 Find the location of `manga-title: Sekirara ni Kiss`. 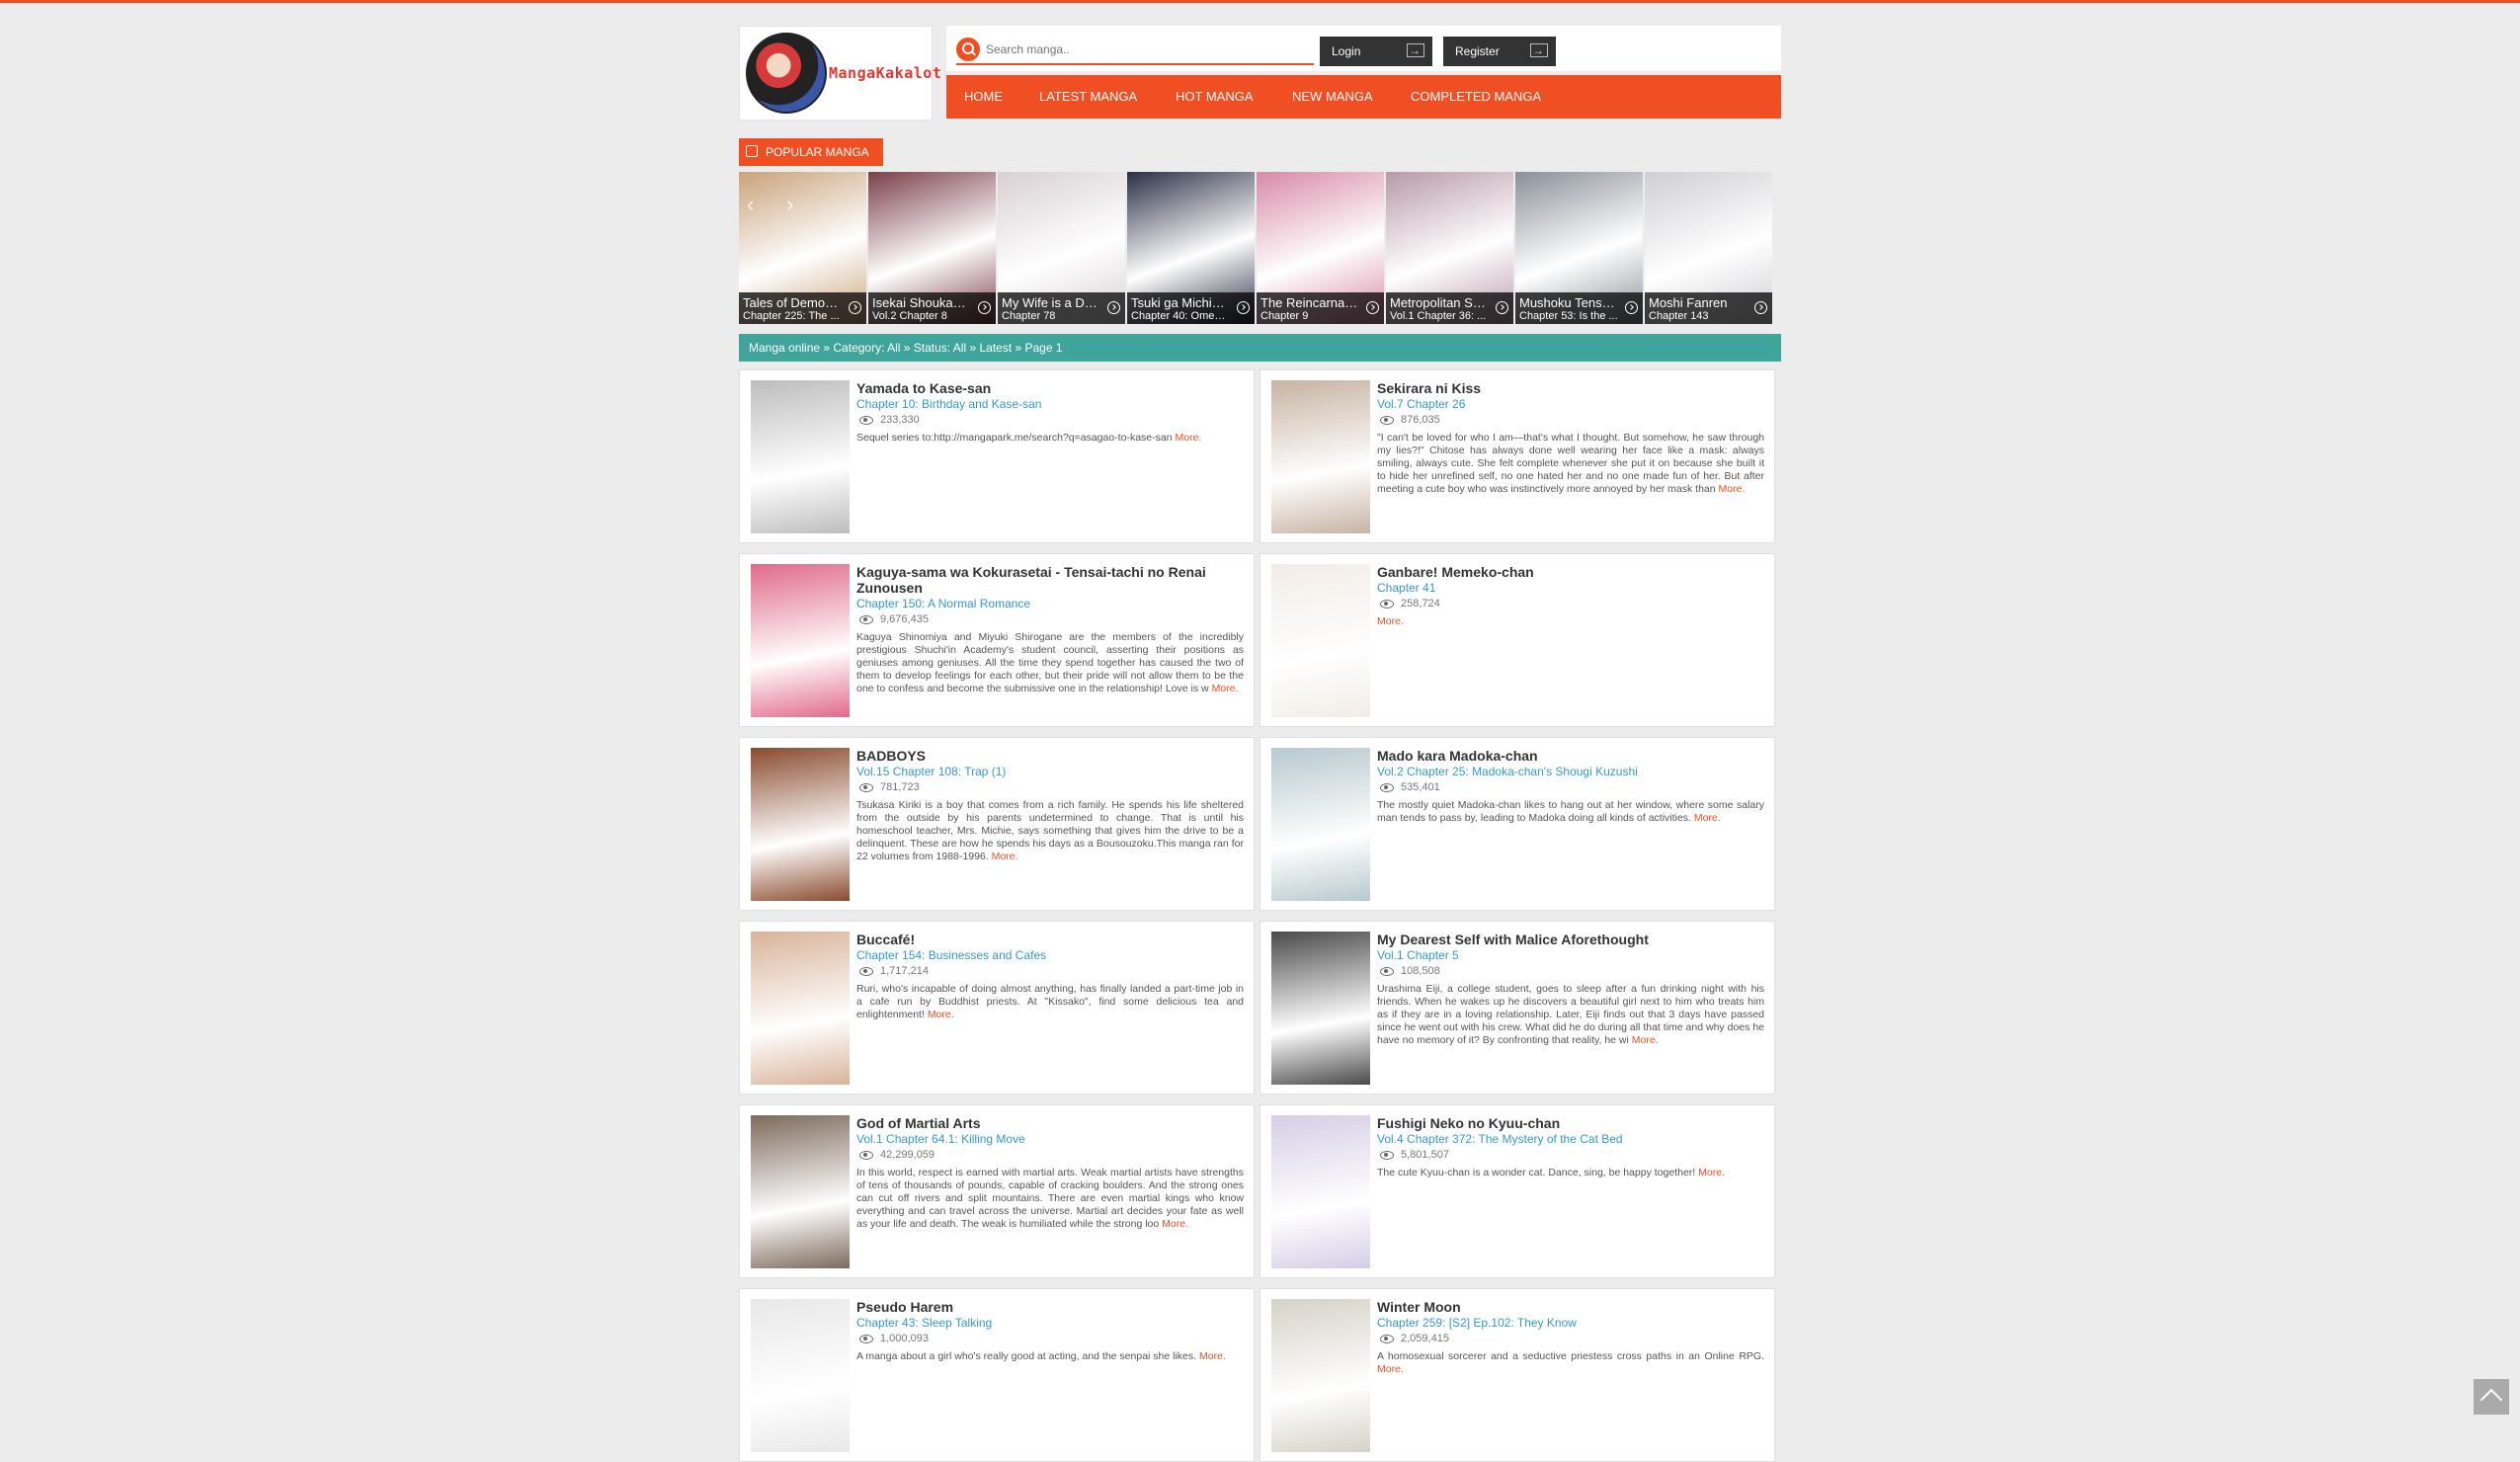

manga-title: Sekirara ni Kiss is located at coordinates (1570, 388).